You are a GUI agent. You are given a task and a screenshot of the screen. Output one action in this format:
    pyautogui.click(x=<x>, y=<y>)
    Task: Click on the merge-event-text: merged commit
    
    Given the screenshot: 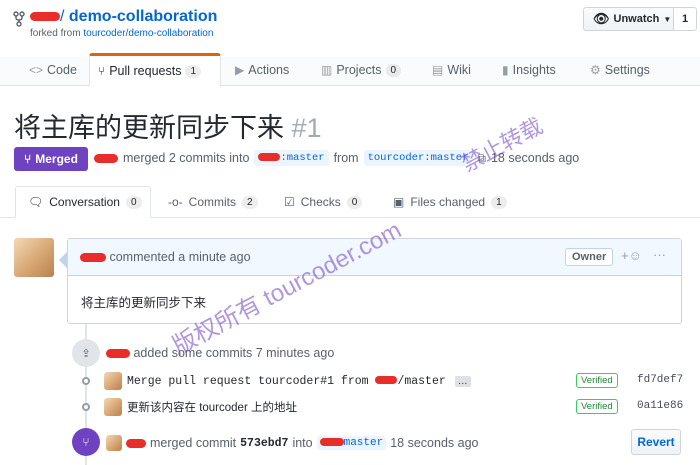 What is the action you would take?
    pyautogui.click(x=193, y=443)
    